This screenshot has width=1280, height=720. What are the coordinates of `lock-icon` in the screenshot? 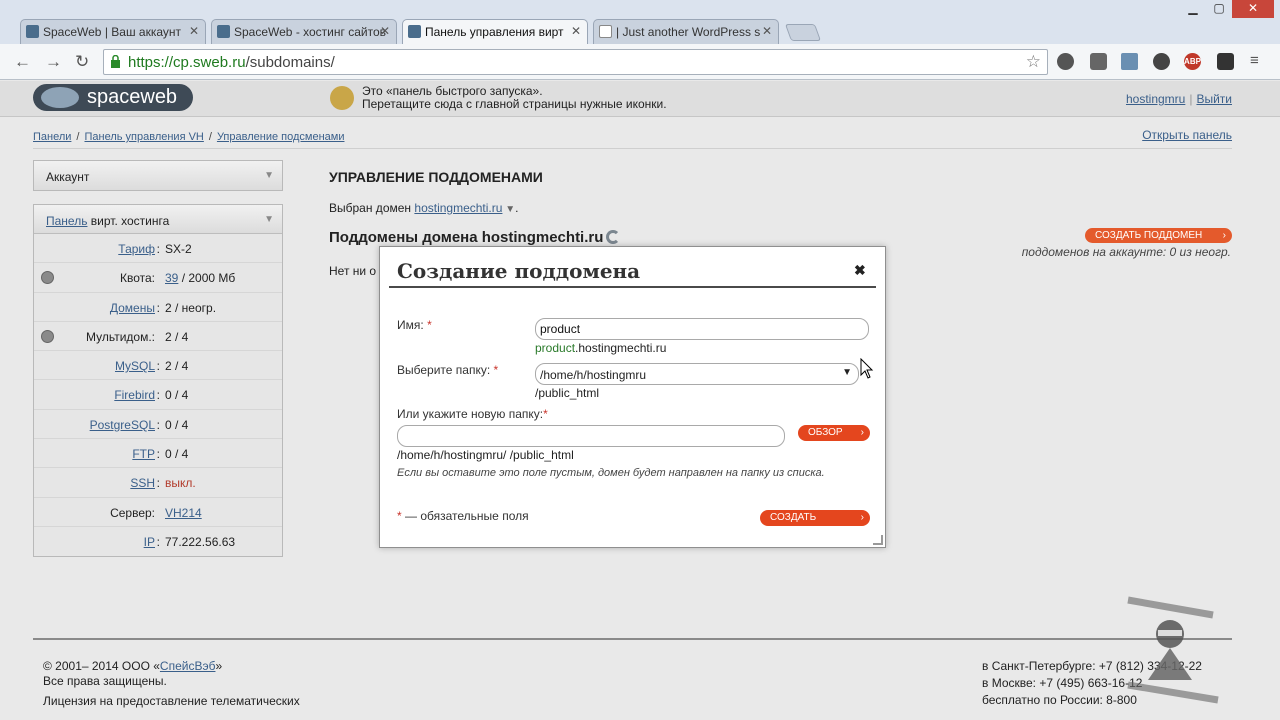 It's located at (115, 61).